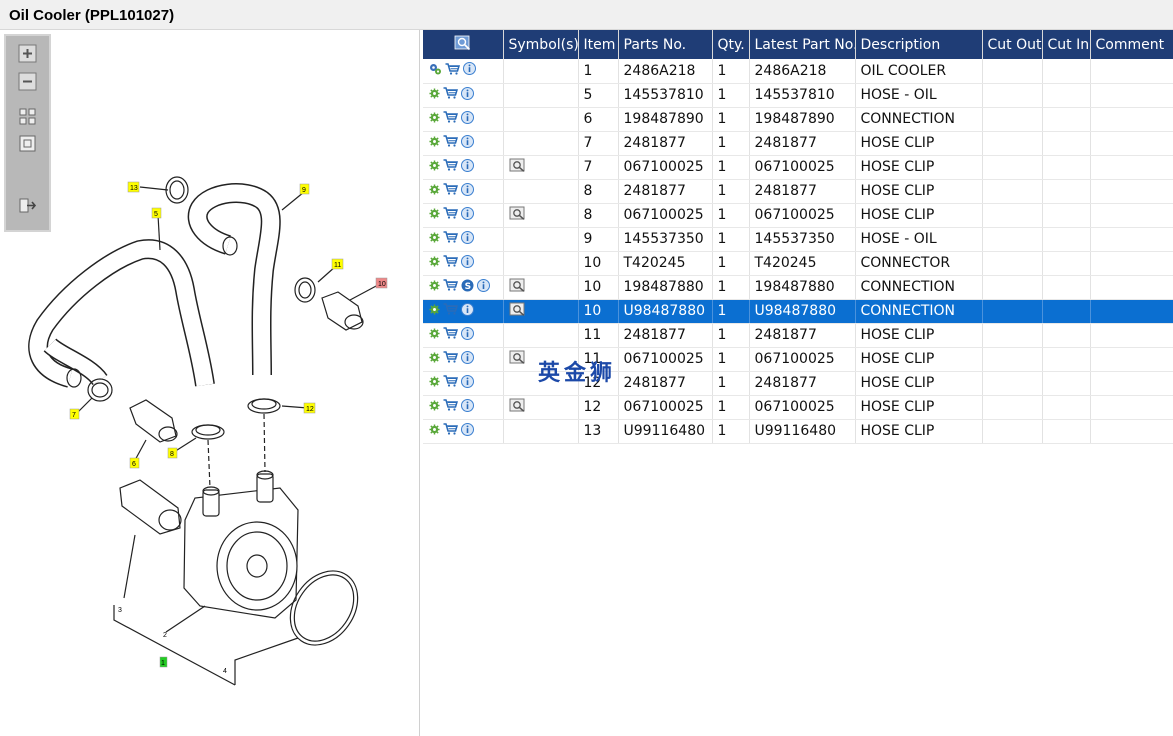 The height and width of the screenshot is (736, 1173). I want to click on table-row: 13 U99116480 1 U99116480 HOSE CLIP, so click(798, 431).